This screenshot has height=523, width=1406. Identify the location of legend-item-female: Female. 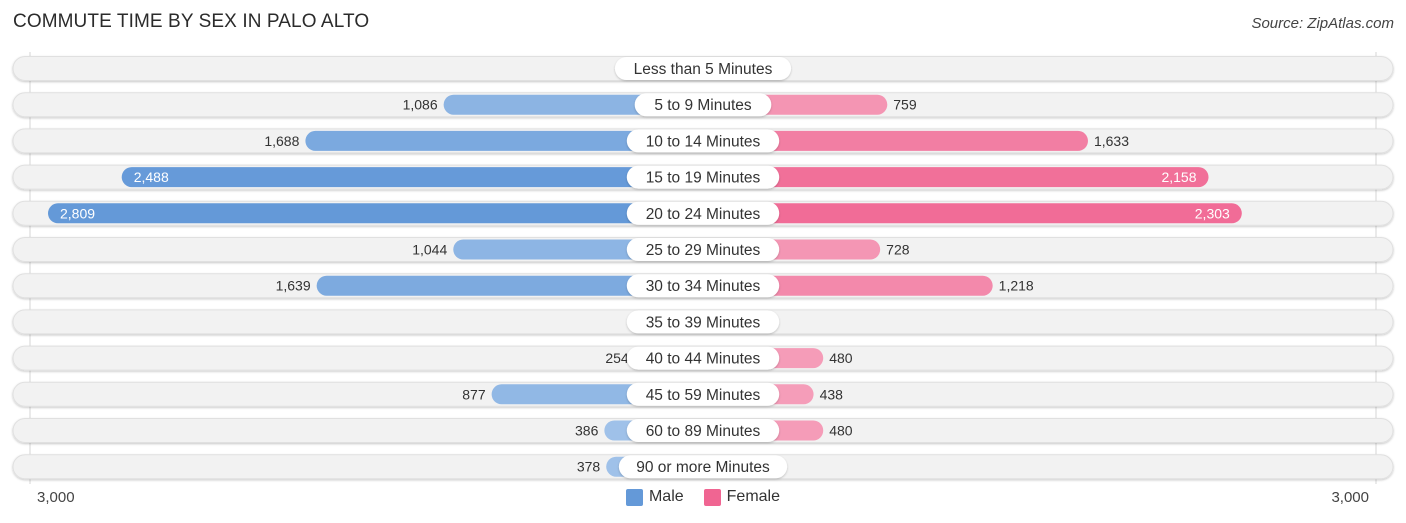
(742, 497).